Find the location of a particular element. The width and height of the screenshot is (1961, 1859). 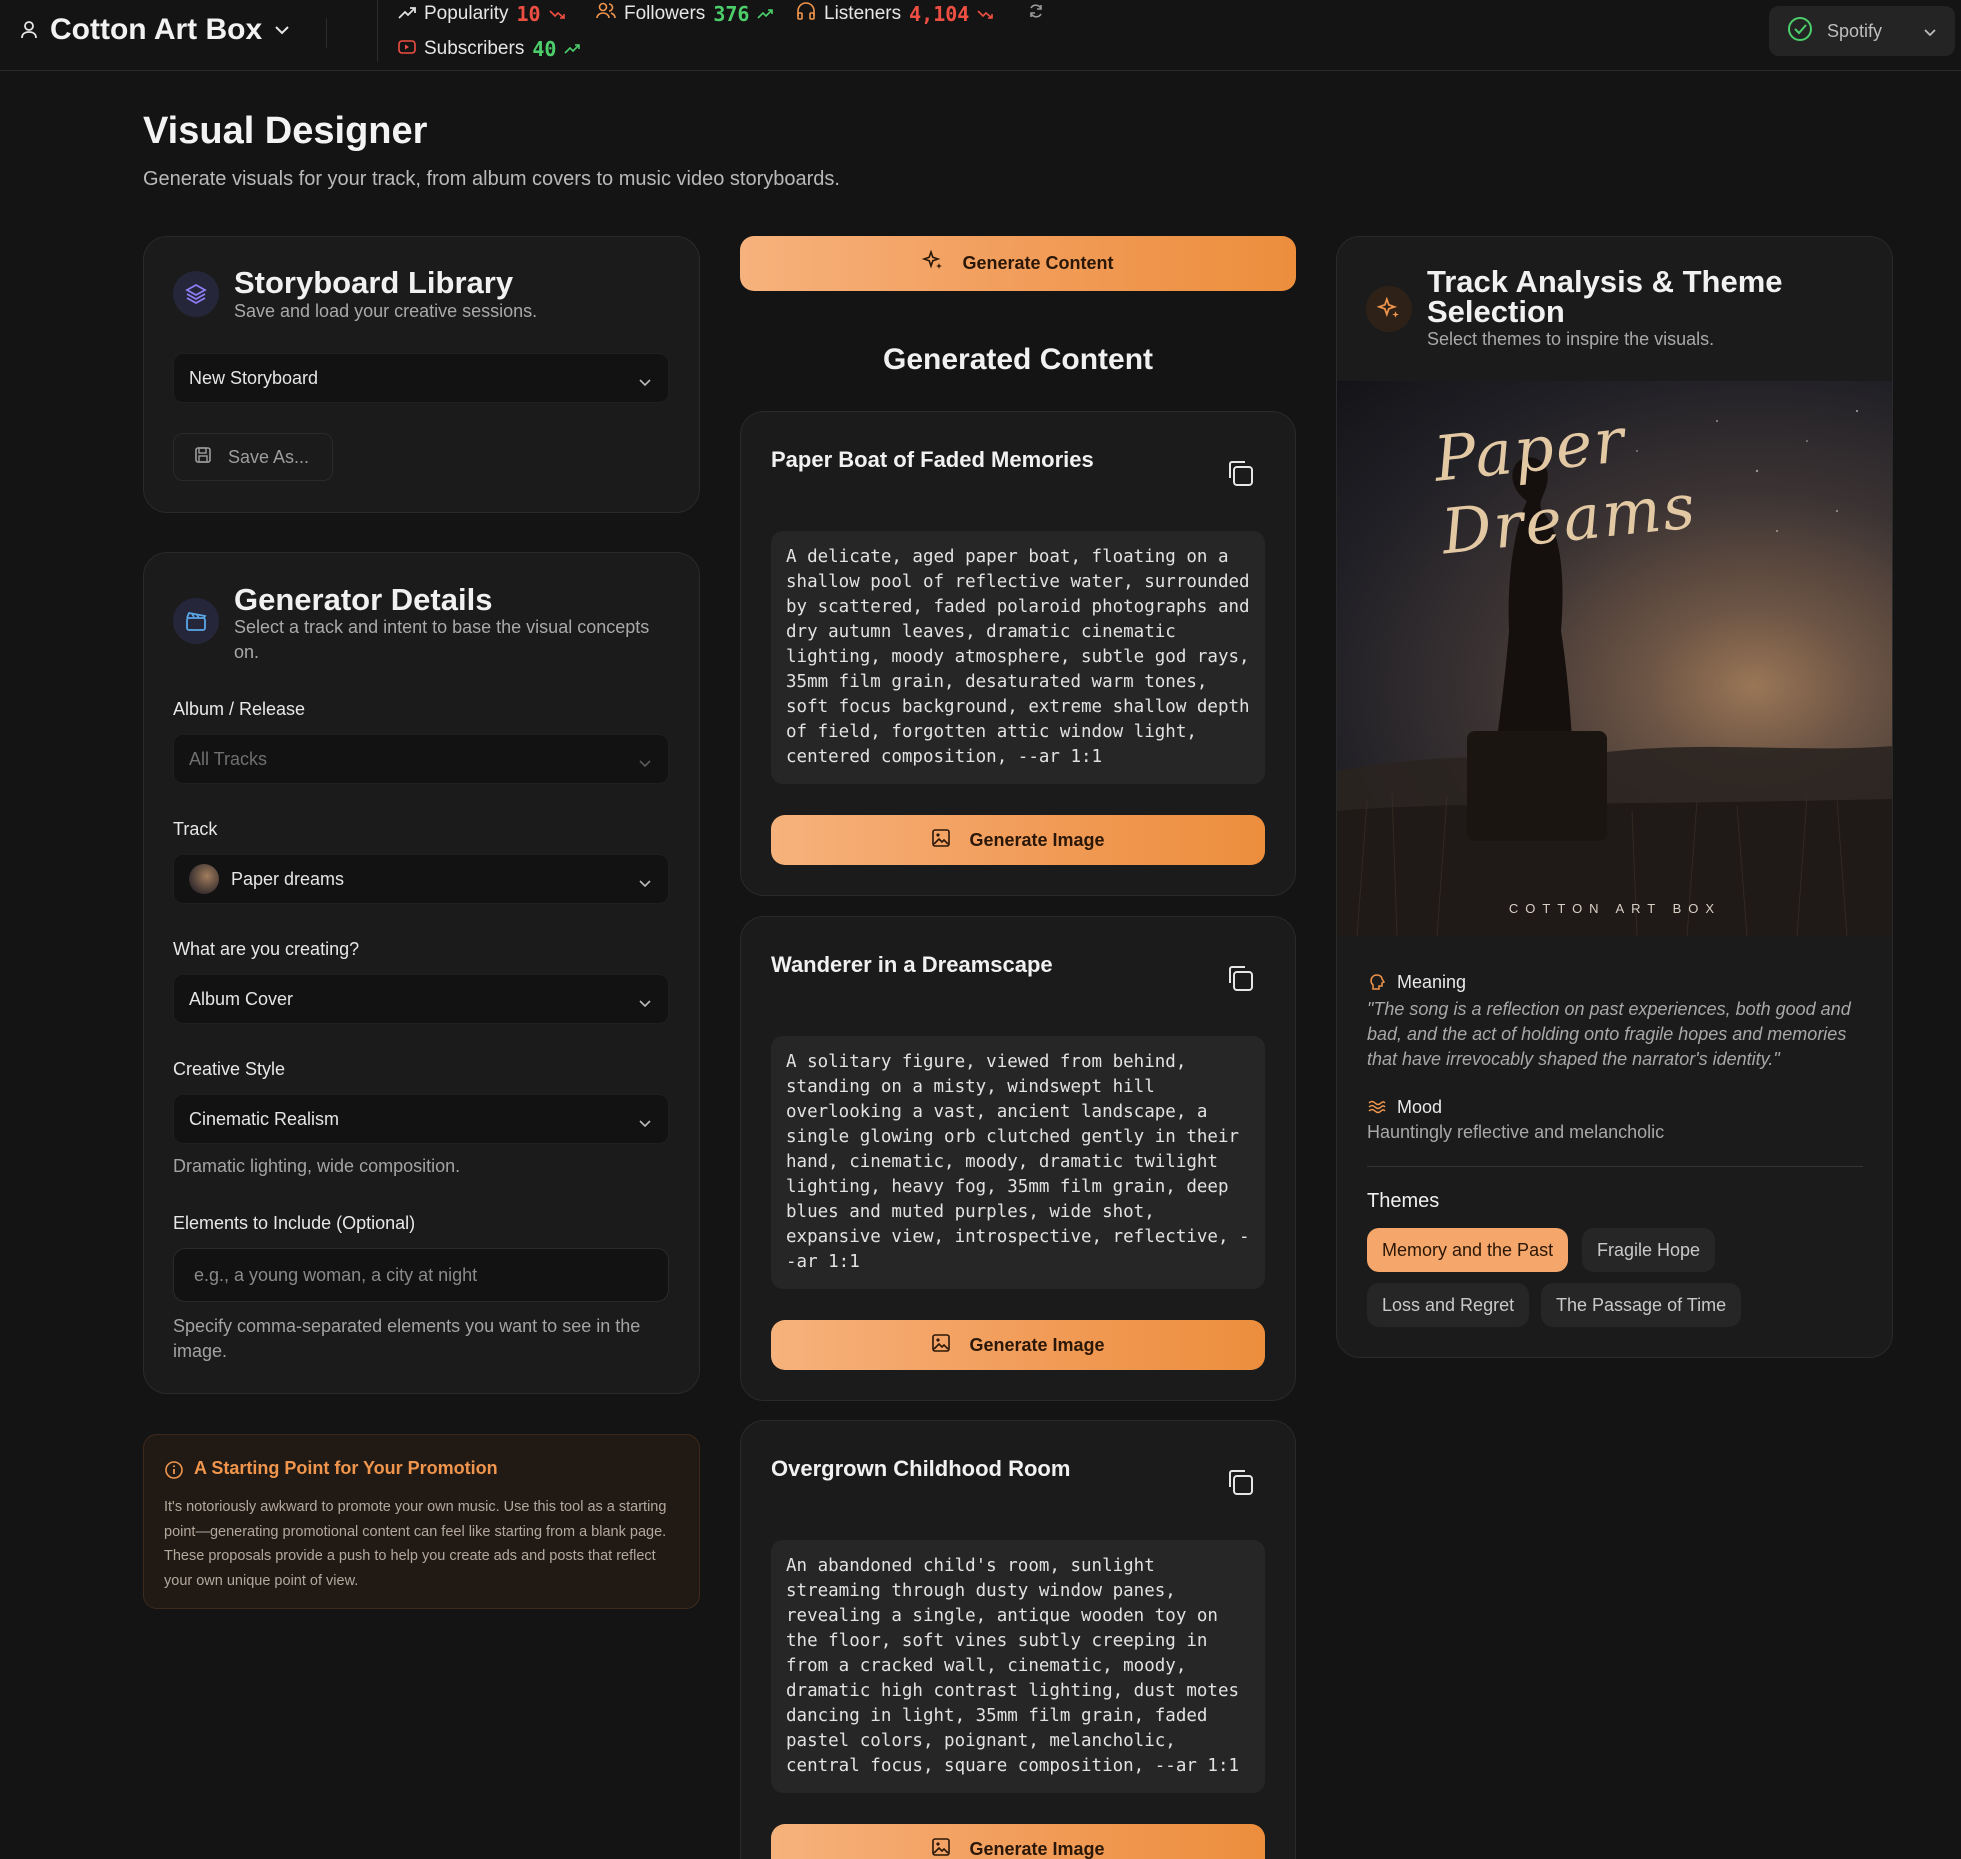

content-title: Overgrown Childhood Room is located at coordinates (921, 1468).